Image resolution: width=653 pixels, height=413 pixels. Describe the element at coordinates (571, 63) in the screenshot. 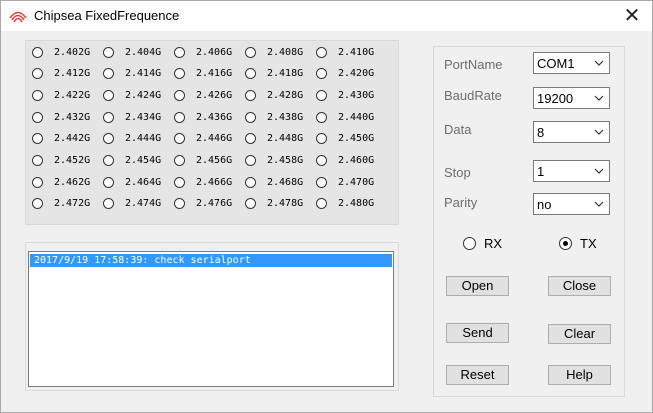

I see `port-name-select: COM1` at that location.